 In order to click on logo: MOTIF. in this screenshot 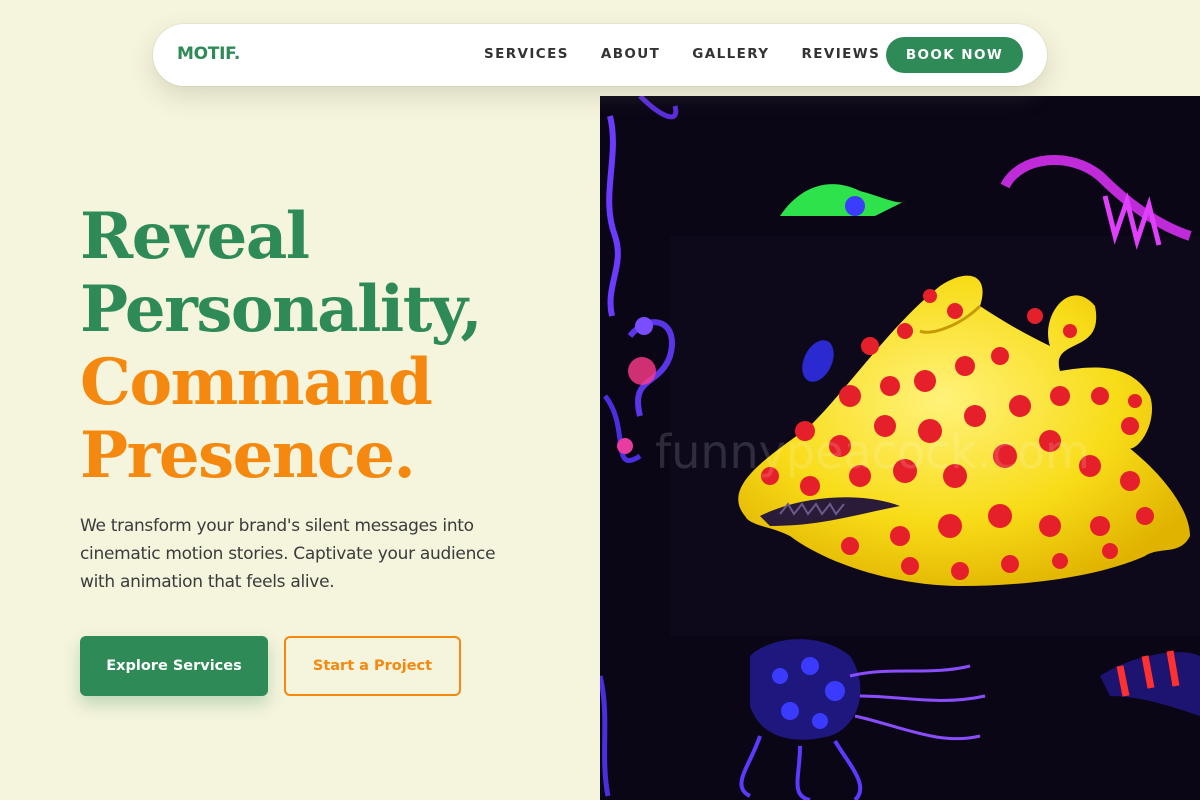, I will do `click(208, 54)`.